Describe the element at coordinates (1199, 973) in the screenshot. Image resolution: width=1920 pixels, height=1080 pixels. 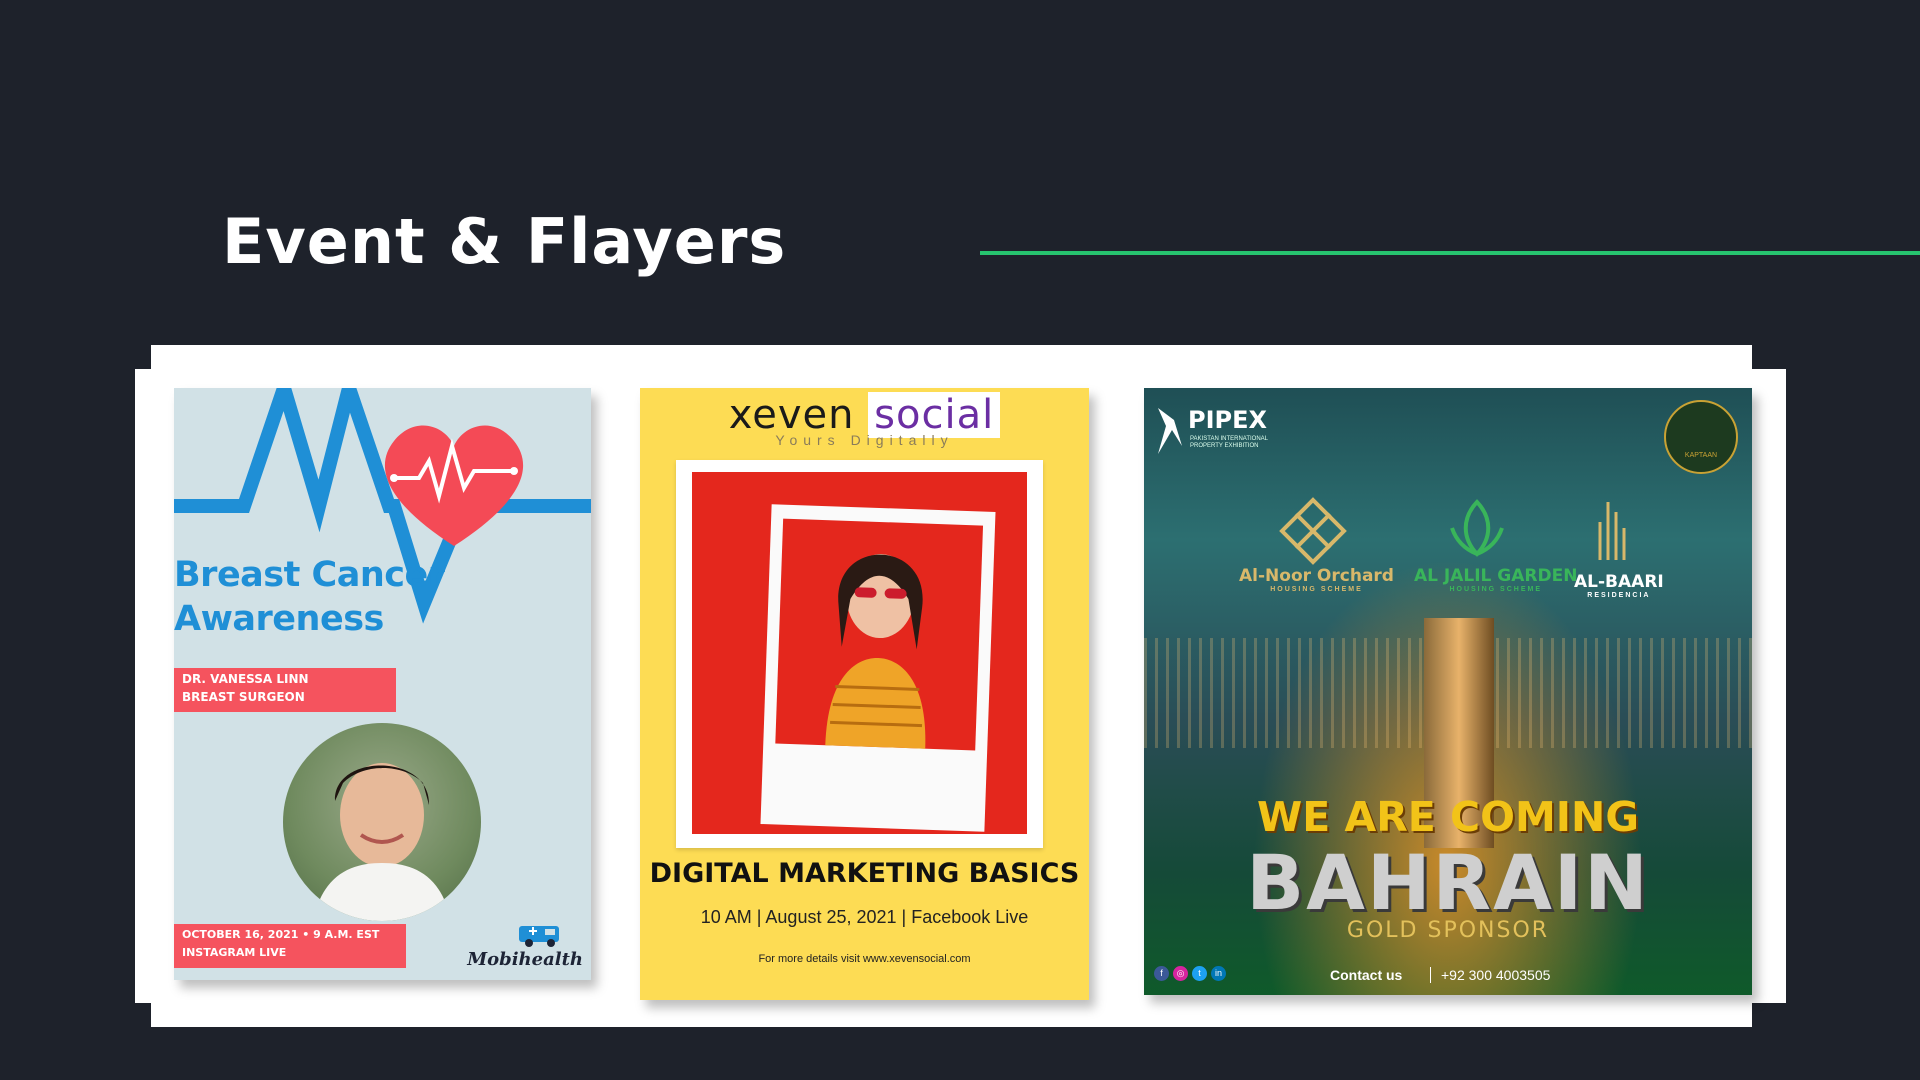
I see `twitter-icon: t` at that location.